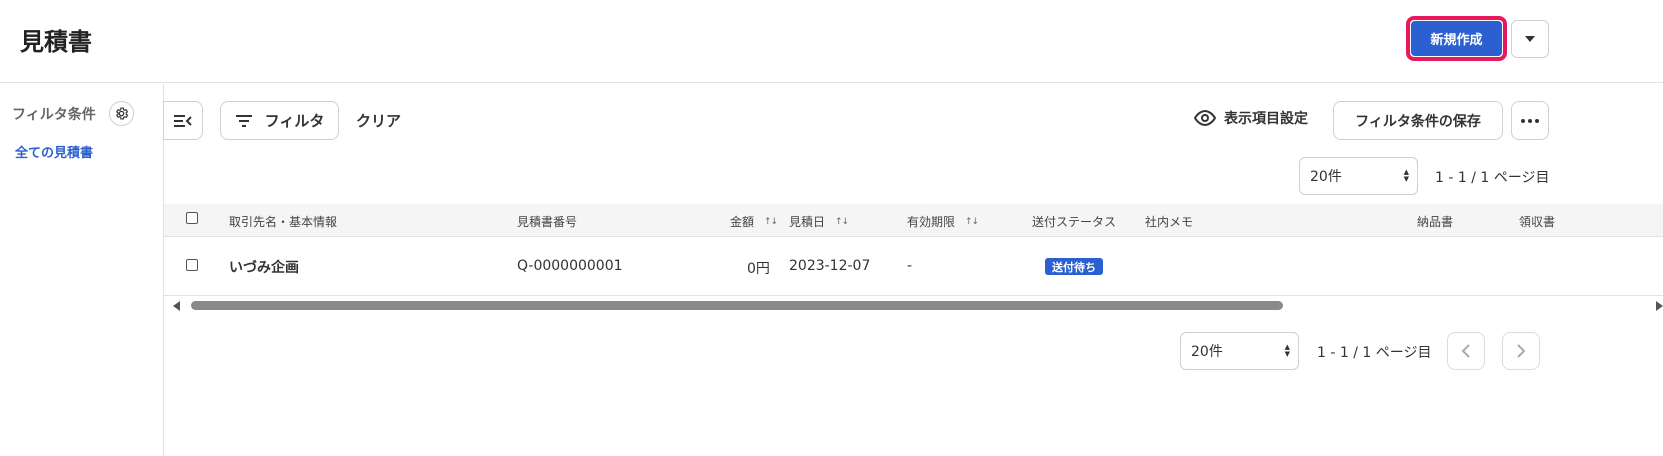 This screenshot has width=1663, height=456. Describe the element at coordinates (1074, 266) in the screenshot. I see `status-badge: 送付待ち` at that location.